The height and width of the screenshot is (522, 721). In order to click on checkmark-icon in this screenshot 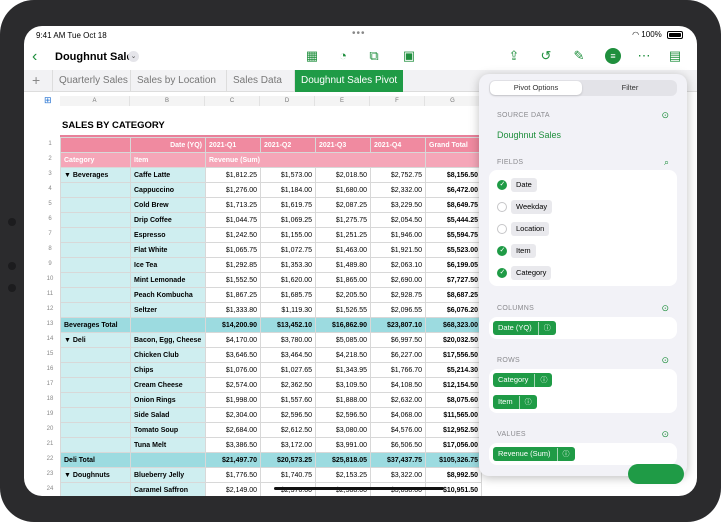, I will do `click(502, 273)`.